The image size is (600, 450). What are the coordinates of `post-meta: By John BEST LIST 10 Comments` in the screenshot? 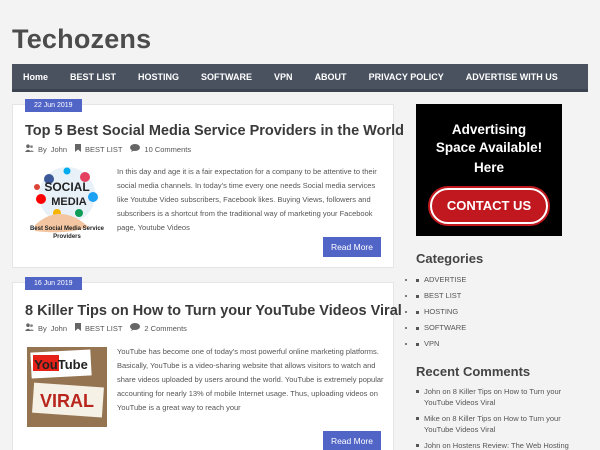 It's located at (108, 149).